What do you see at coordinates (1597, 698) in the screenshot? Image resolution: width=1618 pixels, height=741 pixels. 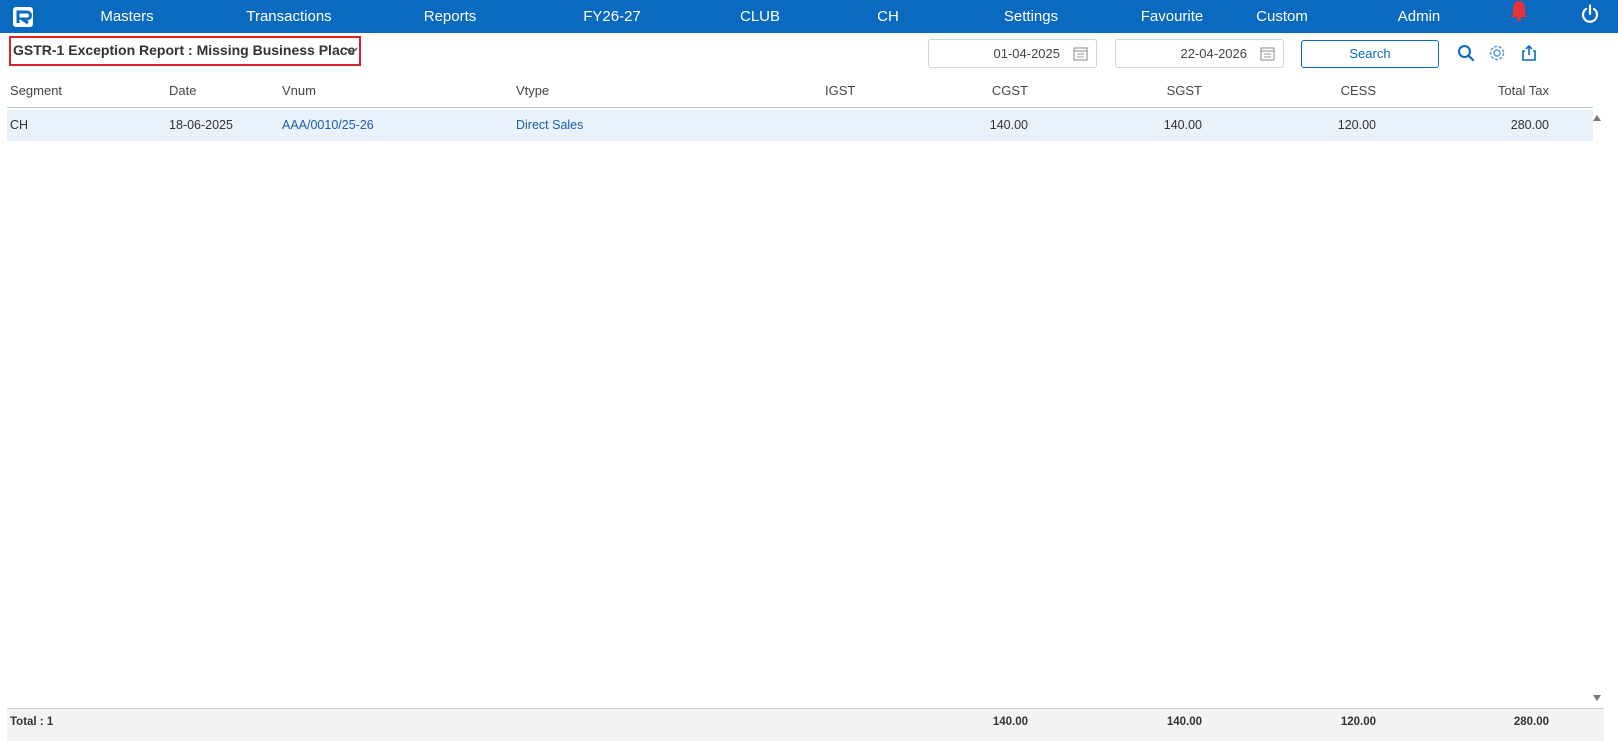 I see `scroll-down-arrow-icon` at bounding box center [1597, 698].